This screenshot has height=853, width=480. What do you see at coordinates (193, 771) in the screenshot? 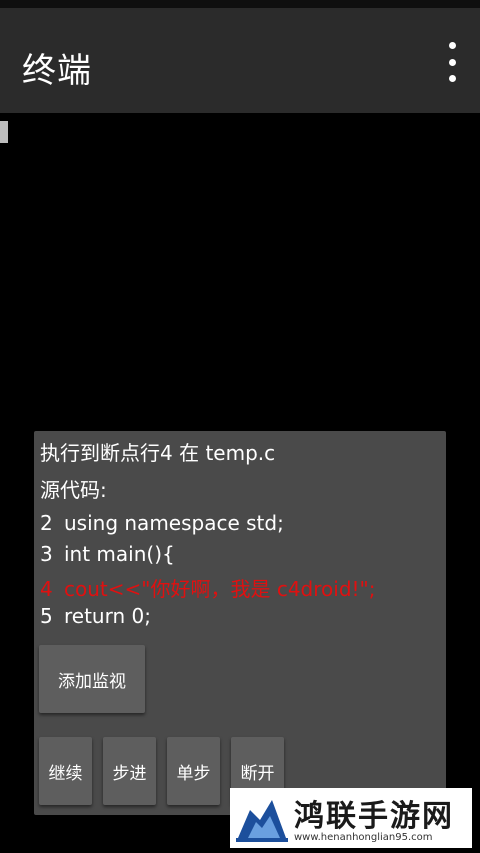
I see `step-into-button: 单步` at bounding box center [193, 771].